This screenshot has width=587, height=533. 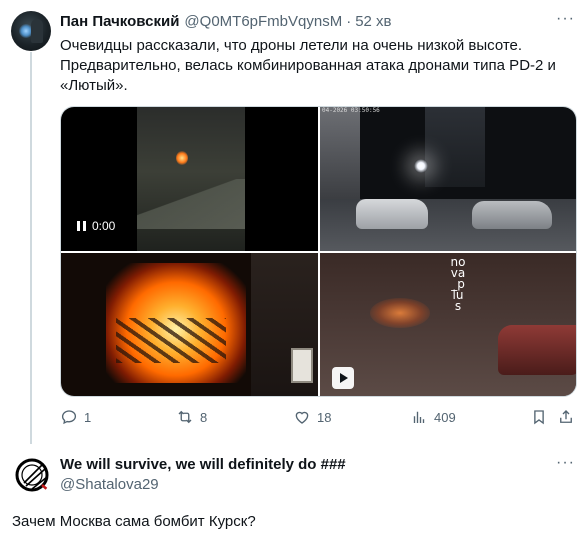 I want to click on analytics-icon, so click(x=419, y=417).